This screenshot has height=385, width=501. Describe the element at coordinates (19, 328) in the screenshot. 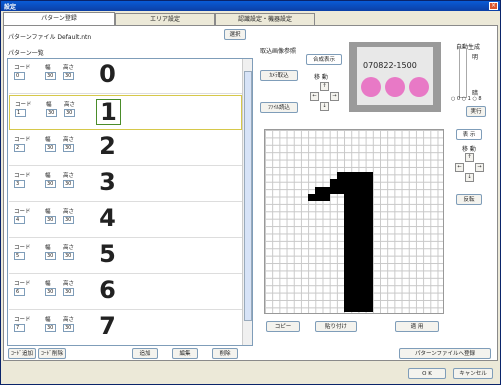

I see `code-field: 7` at that location.